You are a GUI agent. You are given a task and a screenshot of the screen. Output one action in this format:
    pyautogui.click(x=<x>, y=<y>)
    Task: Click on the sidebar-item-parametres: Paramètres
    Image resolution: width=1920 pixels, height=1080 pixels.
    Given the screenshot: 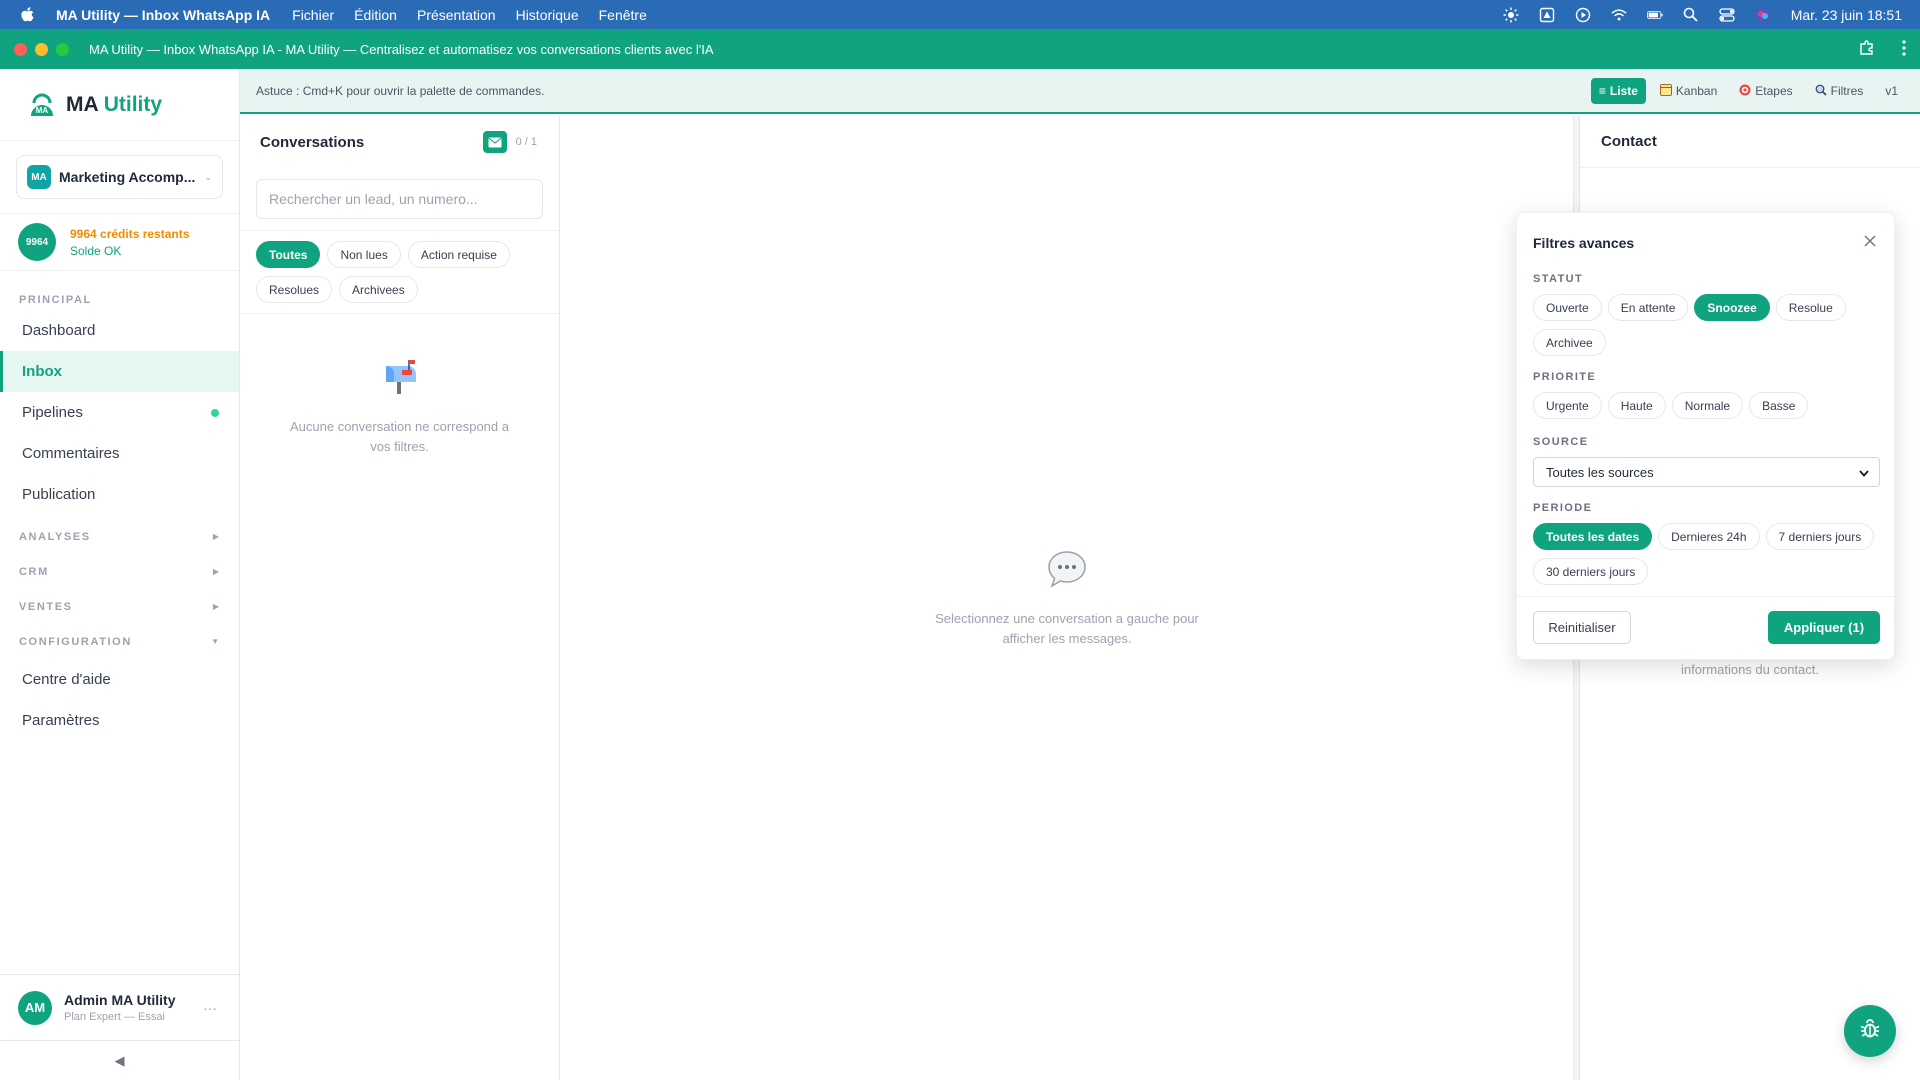 What is the action you would take?
    pyautogui.click(x=119, y=720)
    